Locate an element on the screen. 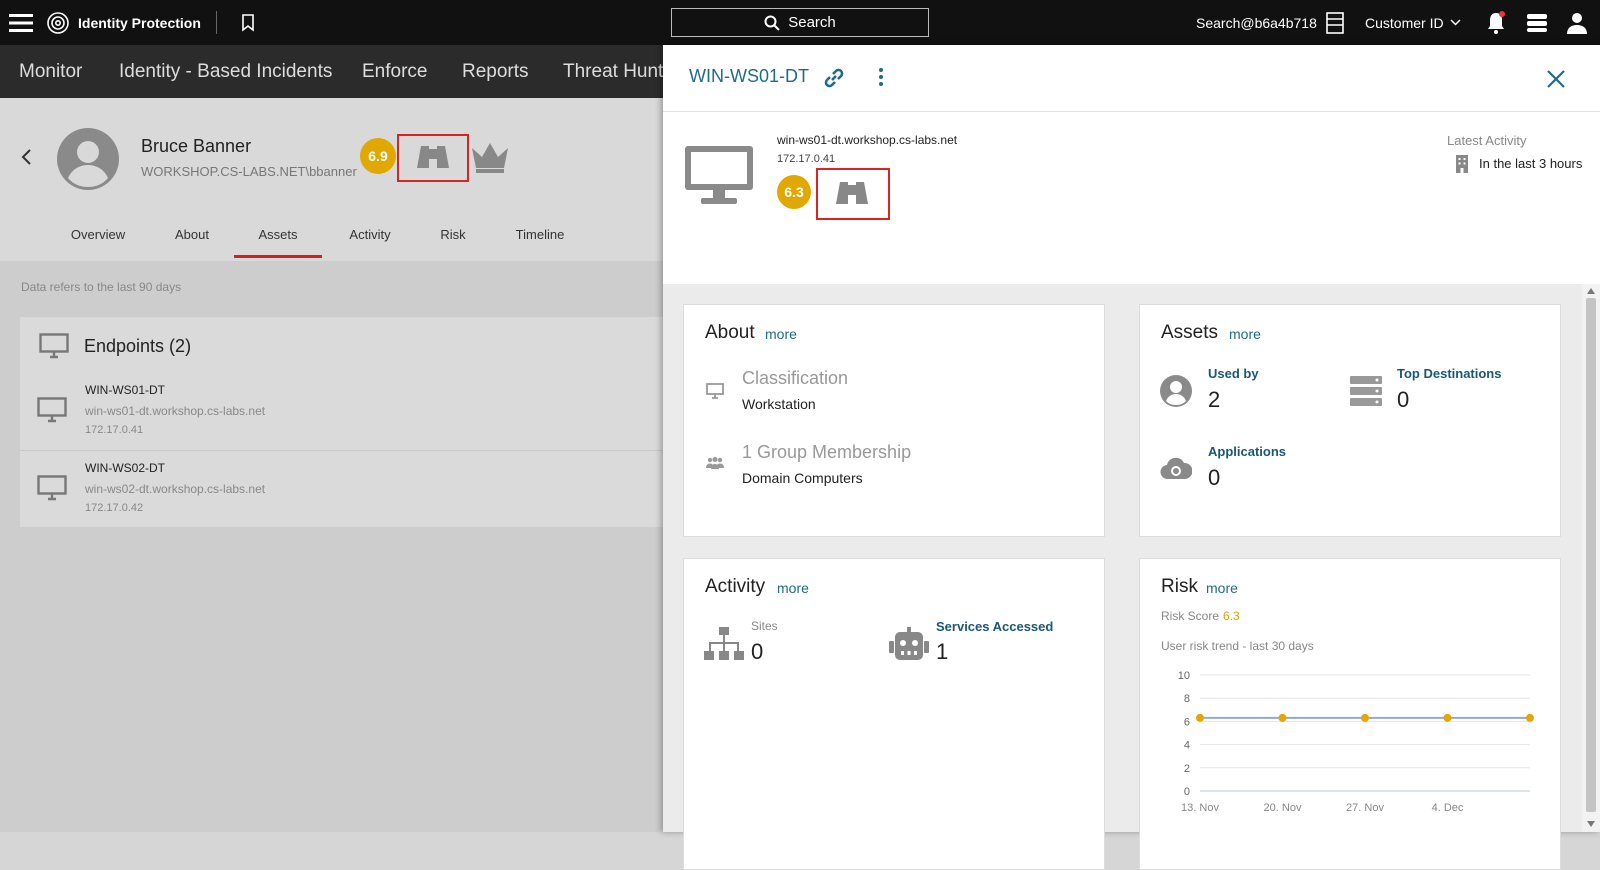  sitemap-icon is located at coordinates (724, 644).